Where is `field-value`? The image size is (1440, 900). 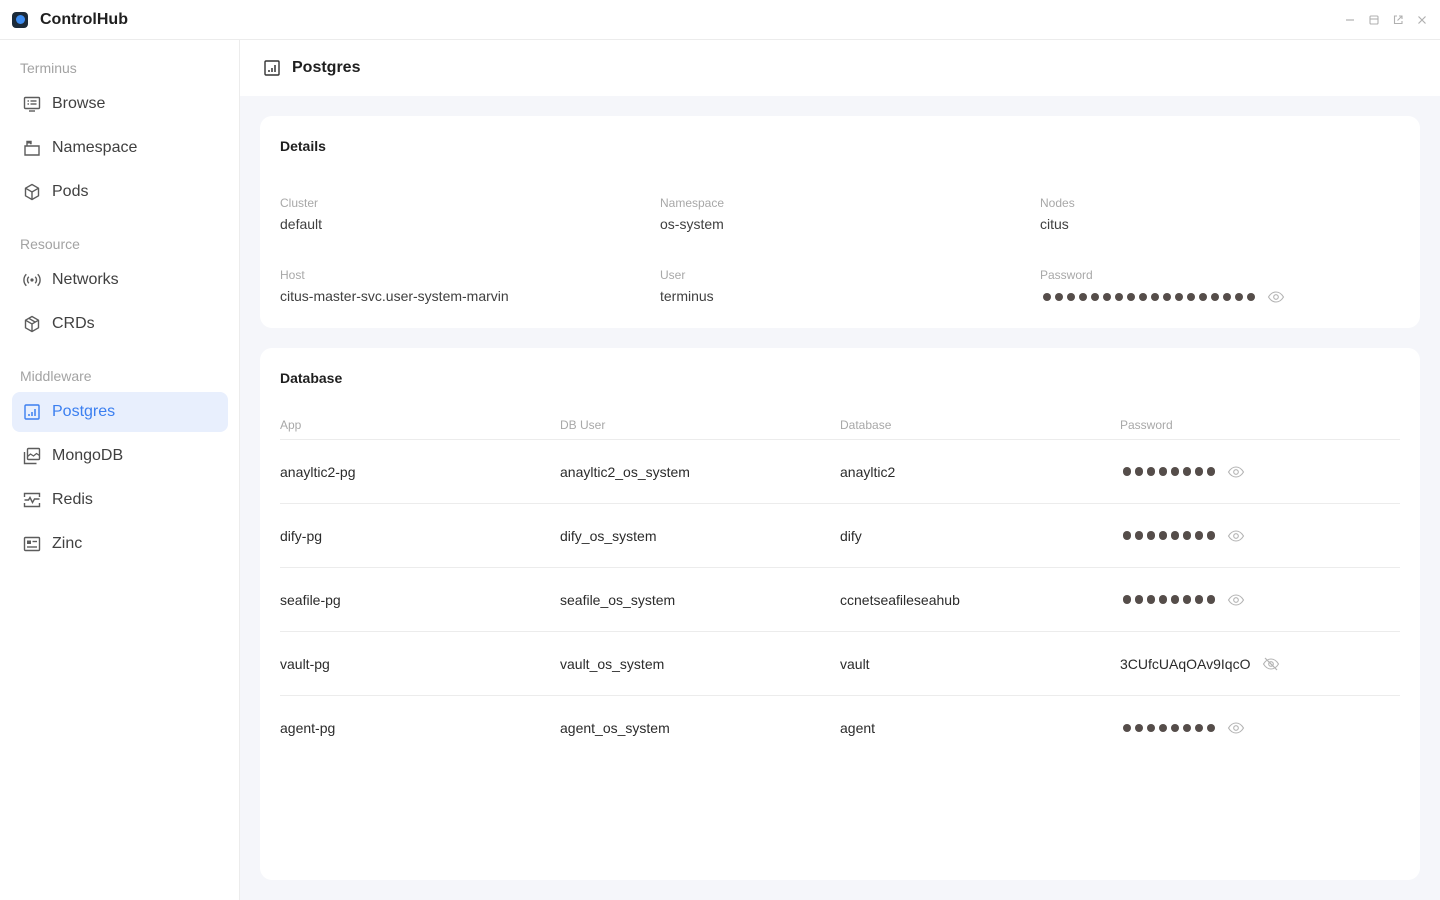 field-value is located at coordinates (1162, 297).